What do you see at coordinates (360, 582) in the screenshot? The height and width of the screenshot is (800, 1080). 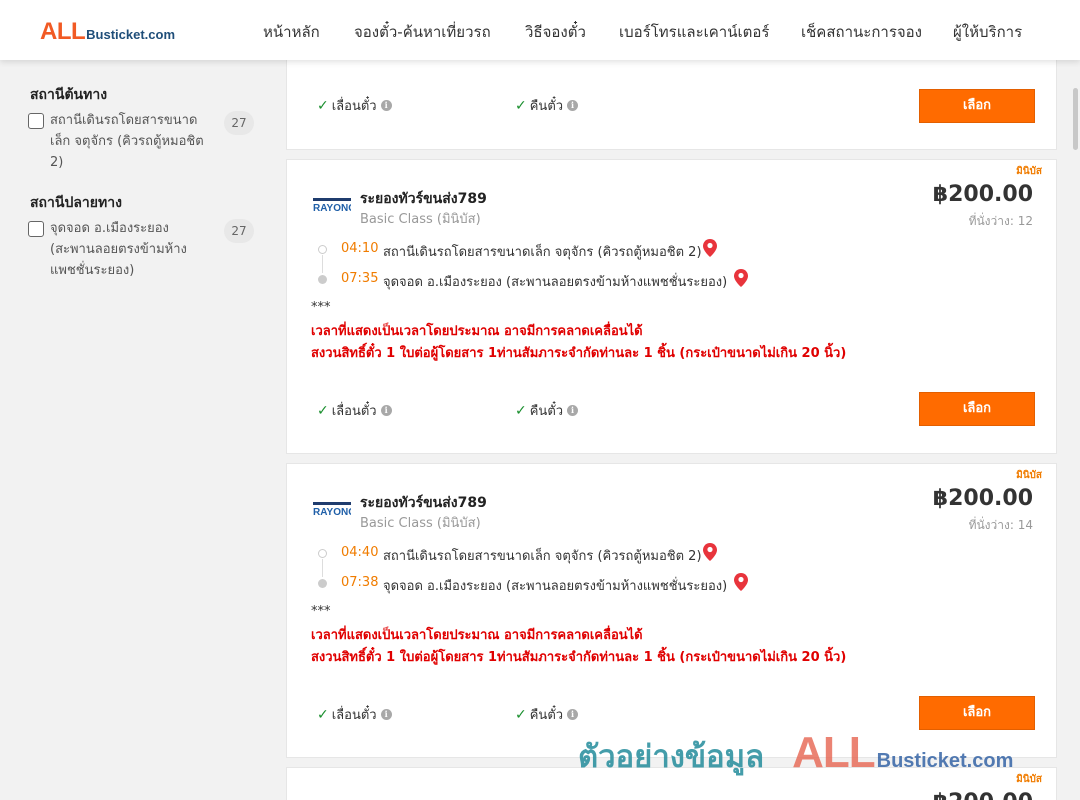 I see `arrival-time: 07:38` at bounding box center [360, 582].